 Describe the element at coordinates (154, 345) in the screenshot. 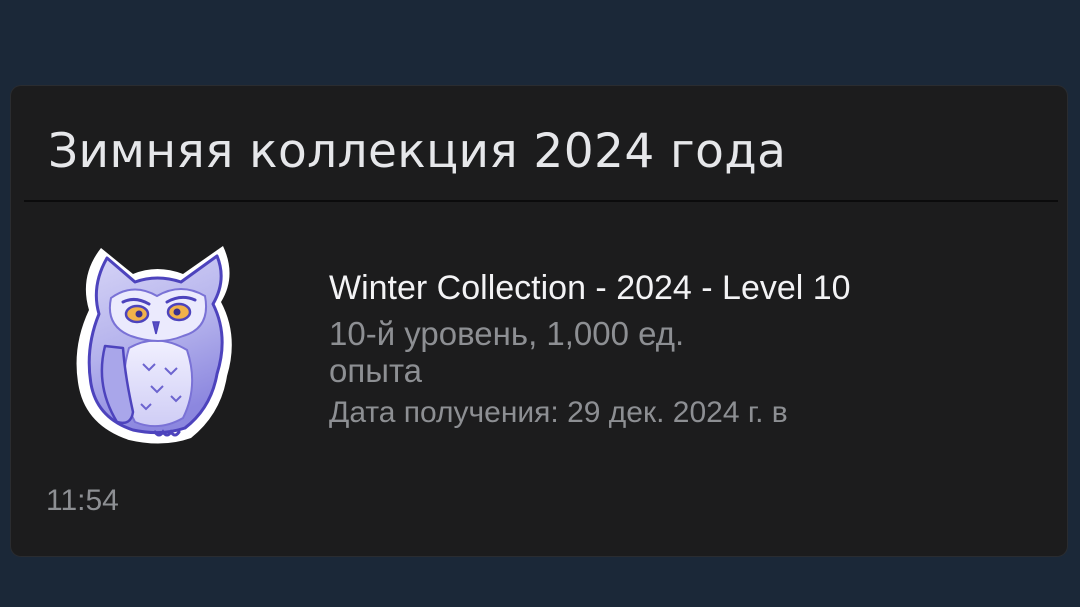

I see `owl-illustration` at that location.